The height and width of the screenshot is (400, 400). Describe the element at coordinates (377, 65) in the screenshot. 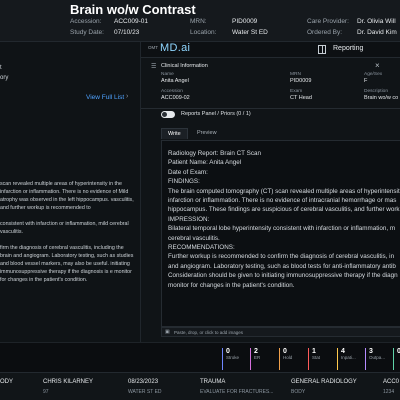

I see `close-icon: ×` at that location.